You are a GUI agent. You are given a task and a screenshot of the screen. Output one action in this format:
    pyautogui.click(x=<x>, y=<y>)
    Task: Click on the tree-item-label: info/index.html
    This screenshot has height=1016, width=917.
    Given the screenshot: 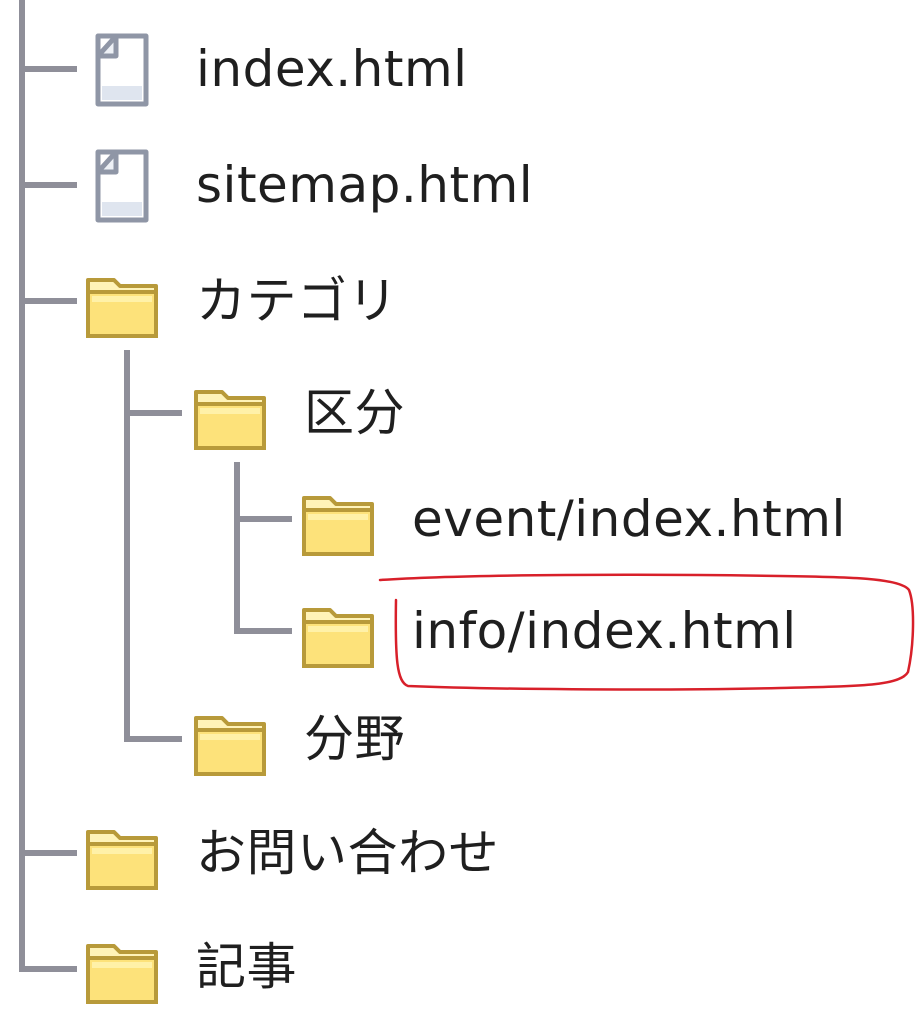 What is the action you would take?
    pyautogui.click(x=604, y=631)
    